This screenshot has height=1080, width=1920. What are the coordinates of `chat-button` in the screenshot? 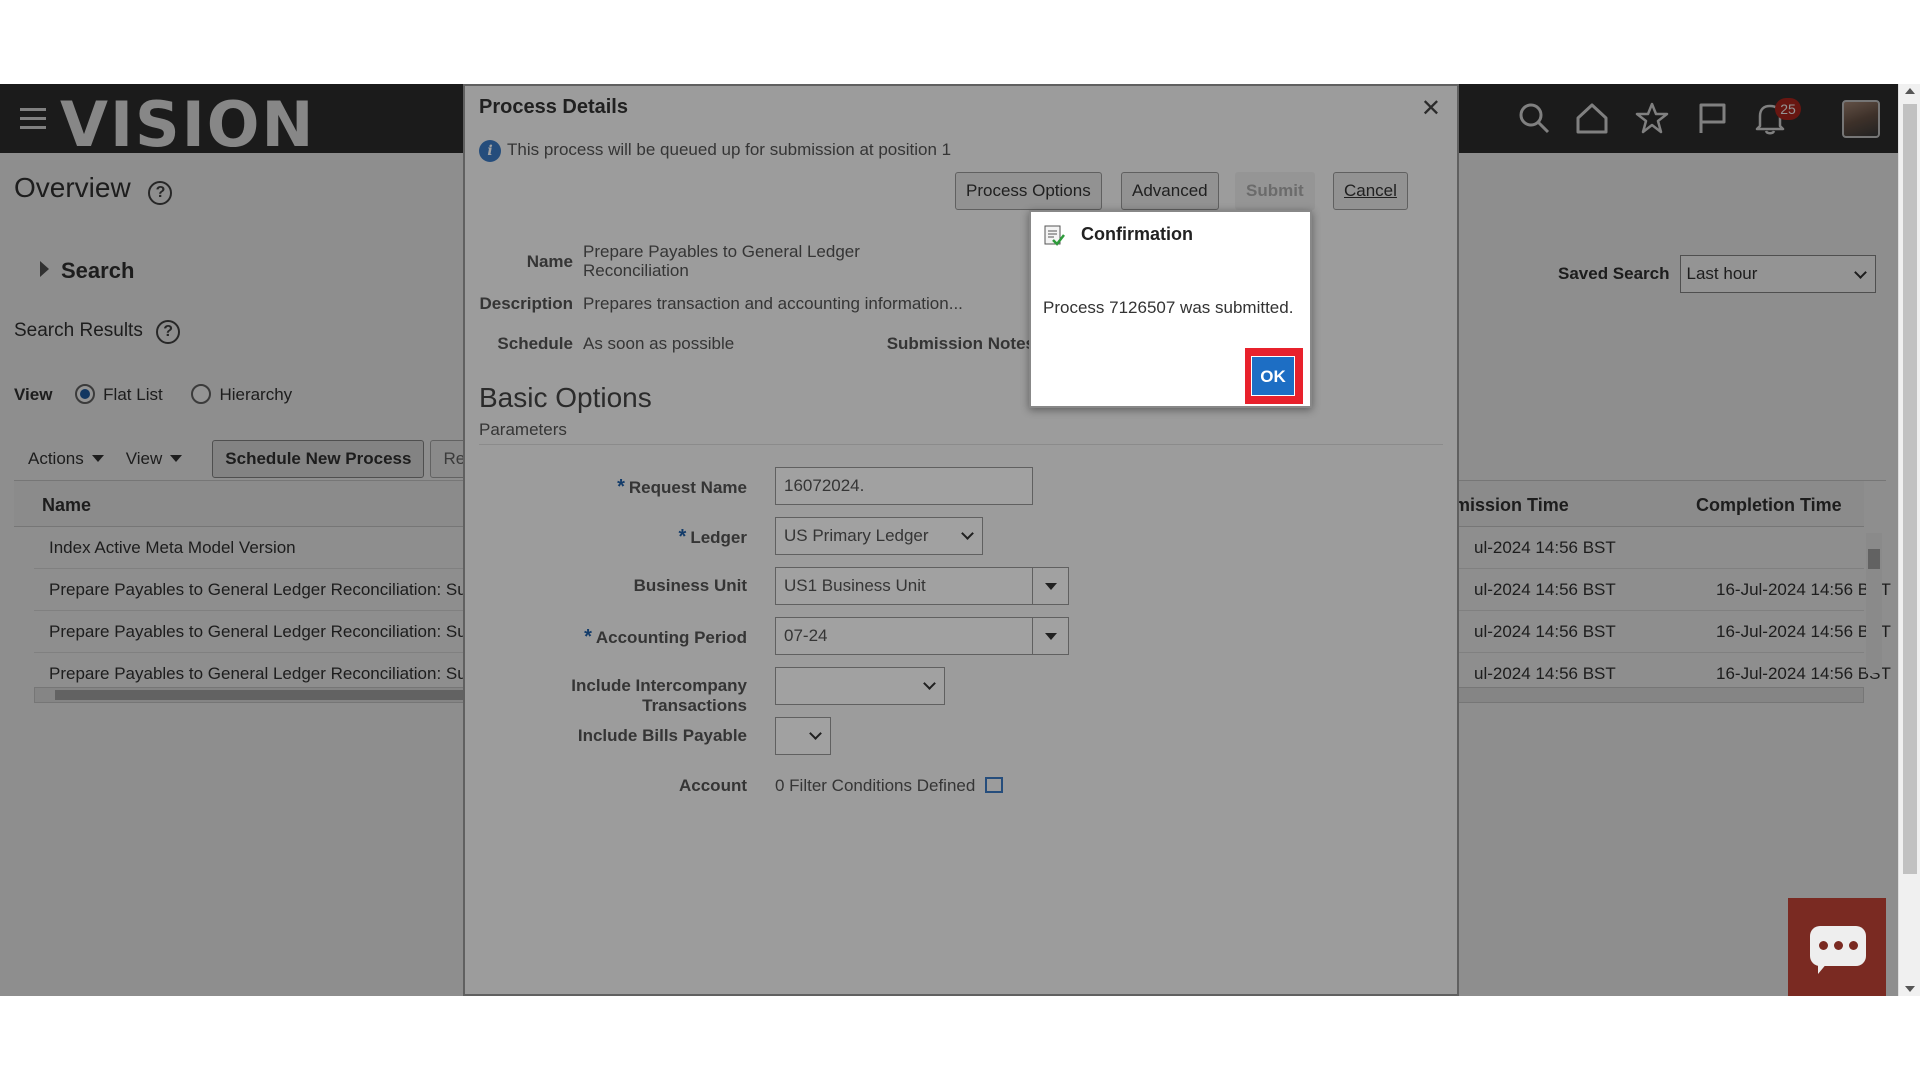 It's located at (1837, 947).